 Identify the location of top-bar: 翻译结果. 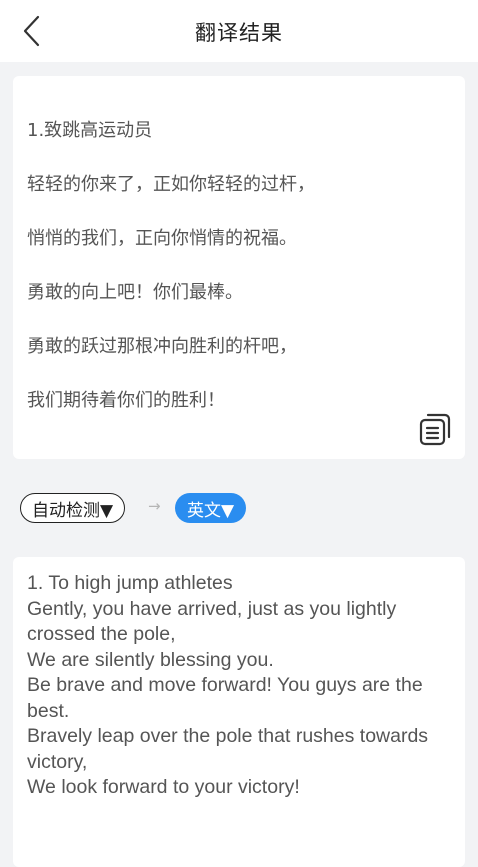
(239, 31).